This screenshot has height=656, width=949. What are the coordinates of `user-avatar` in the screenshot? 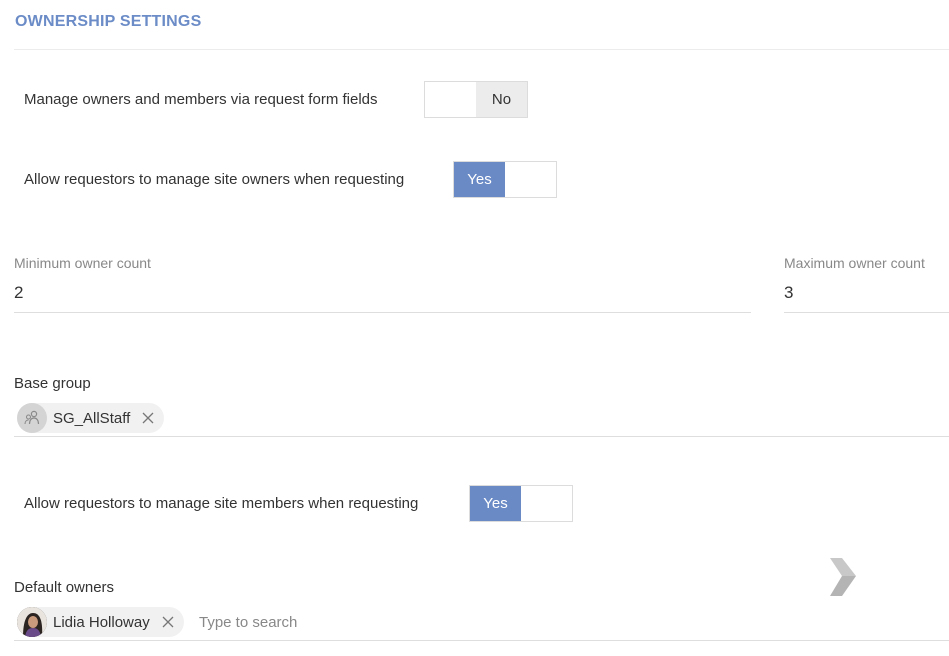 It's located at (32, 622).